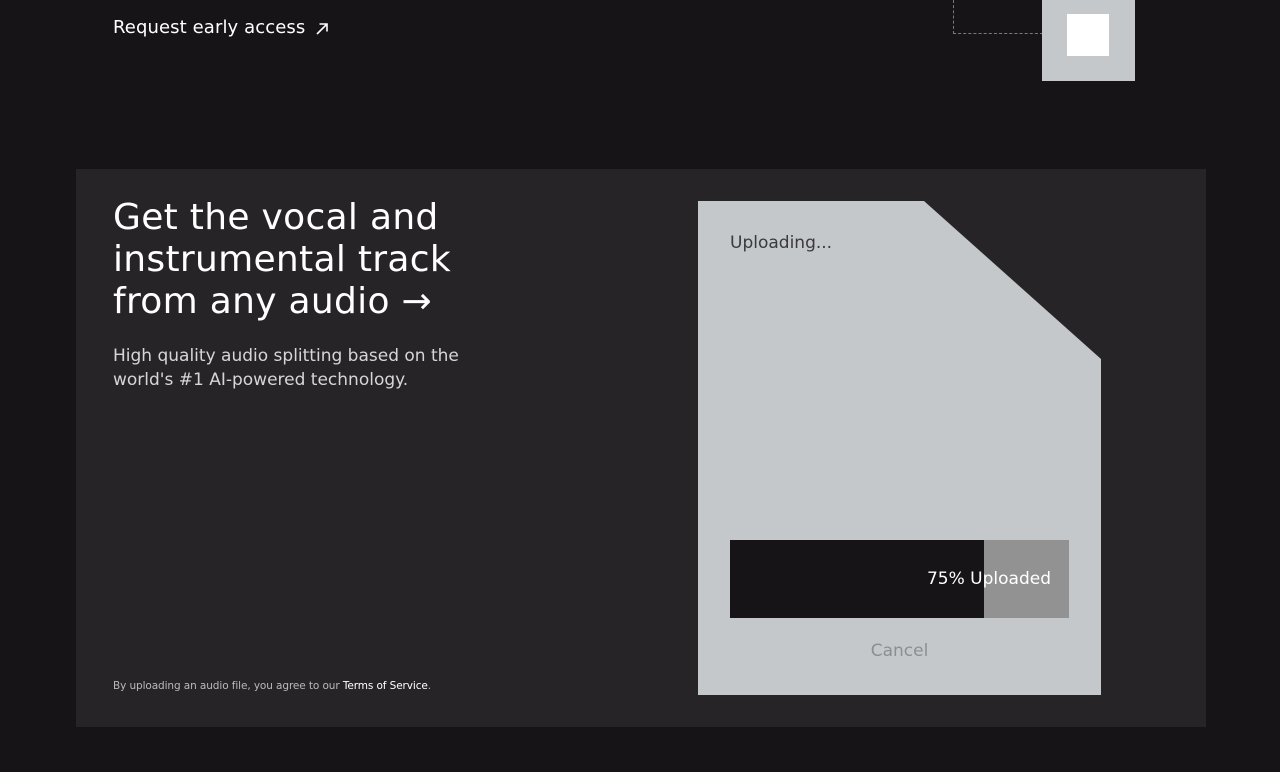 Image resolution: width=1280 pixels, height=772 pixels. I want to click on request-early-access-label: Request early access, so click(209, 27).